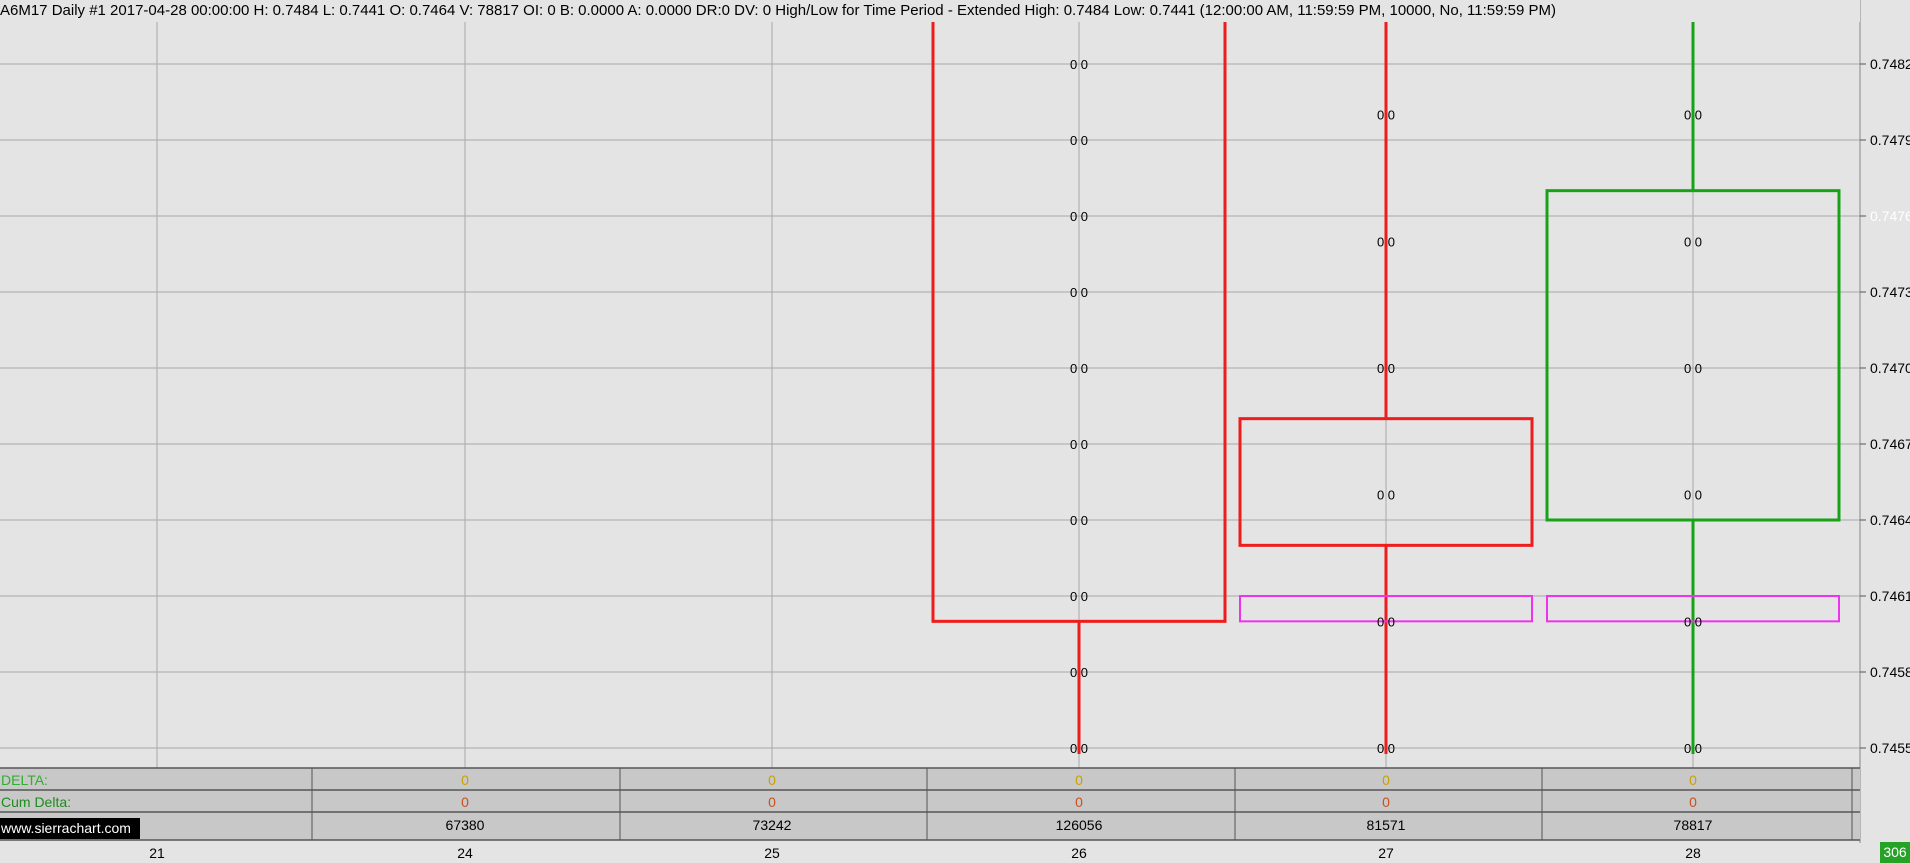 The image size is (1910, 863). Describe the element at coordinates (1890, 140) in the screenshot. I see `y-tick-label: 0.7479` at that location.